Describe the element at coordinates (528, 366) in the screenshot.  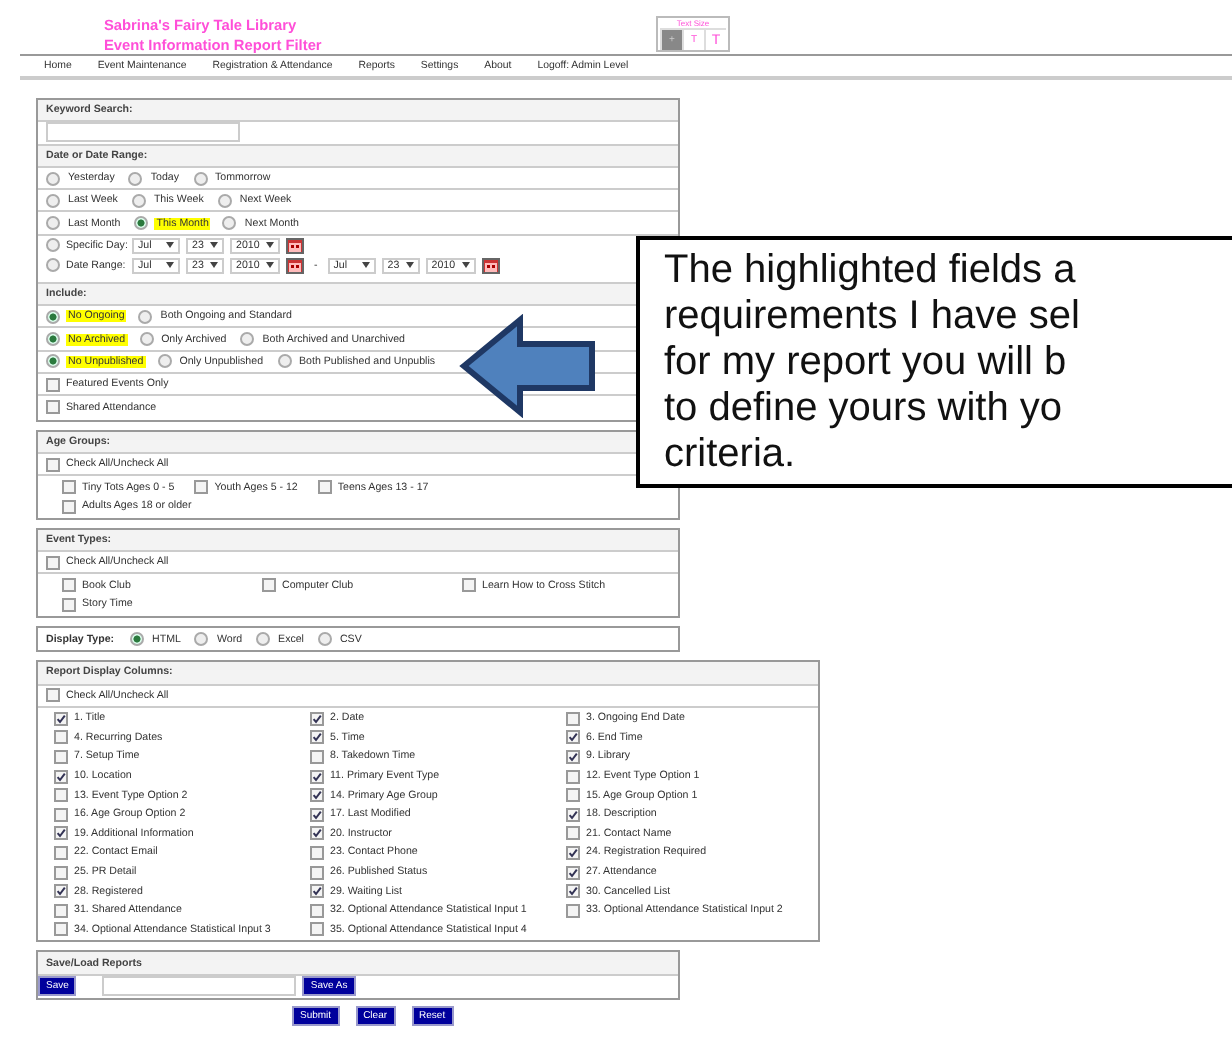
I see `pointer-arrow` at that location.